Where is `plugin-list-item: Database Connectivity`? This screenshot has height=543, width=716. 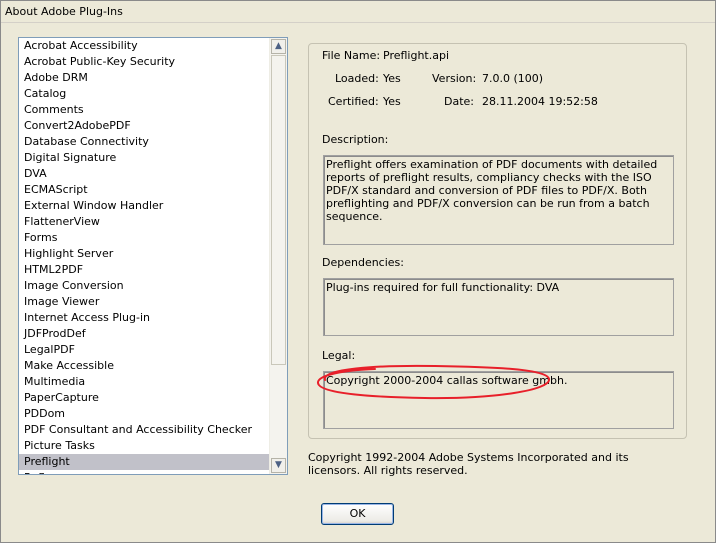 plugin-list-item: Database Connectivity is located at coordinates (145, 142).